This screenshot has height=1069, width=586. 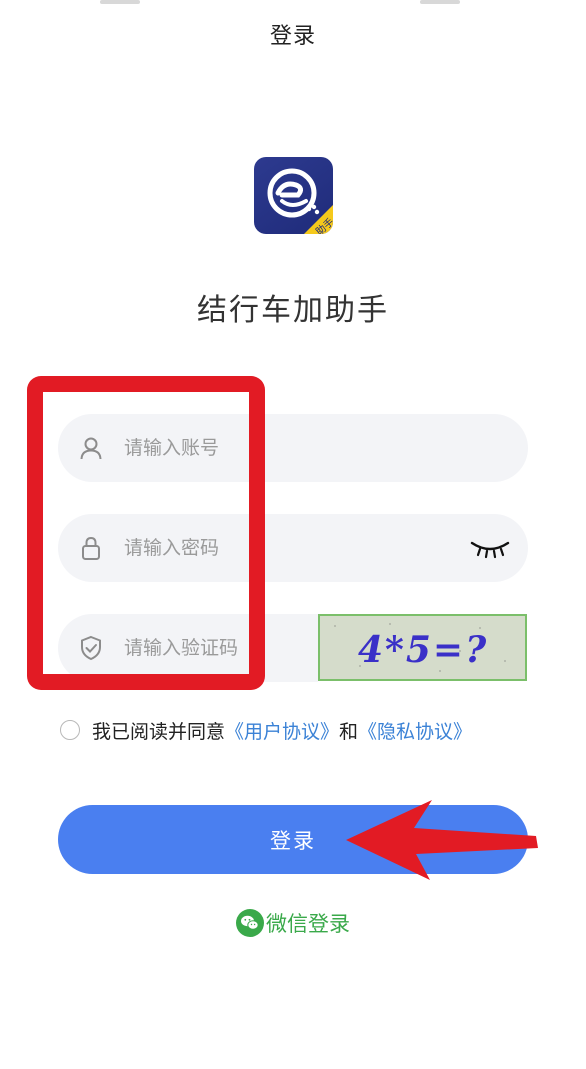 I want to click on password-input, so click(x=254, y=548).